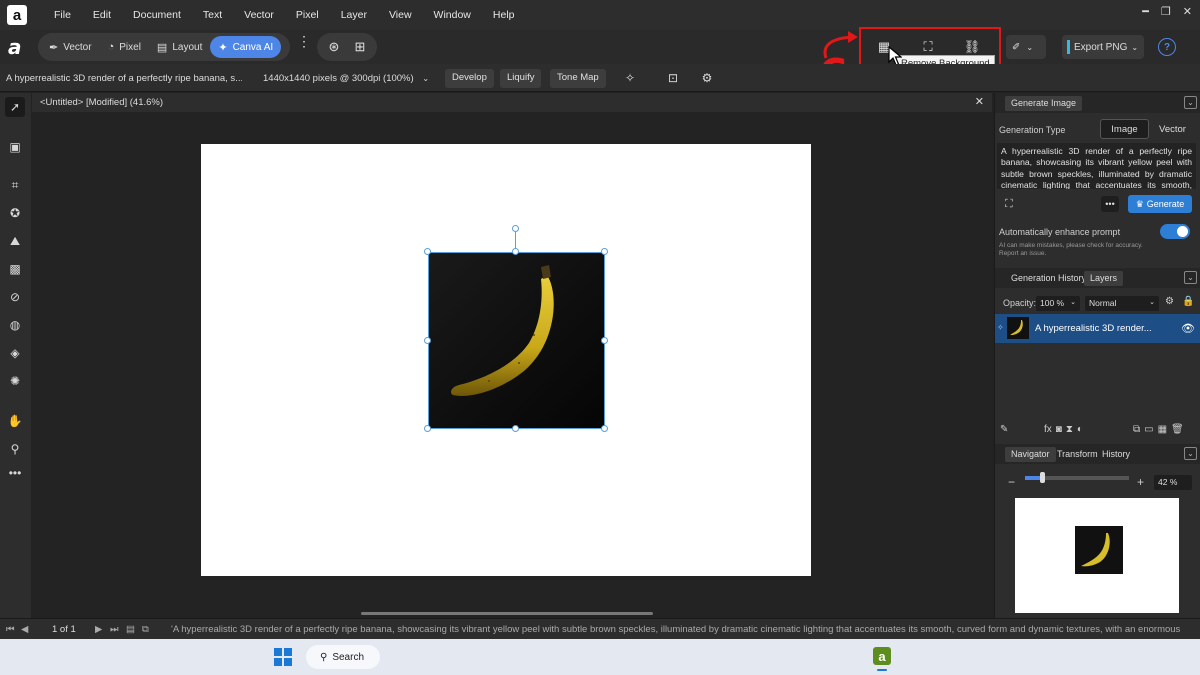 The width and height of the screenshot is (1200, 675). What do you see at coordinates (1011, 482) in the screenshot?
I see `zoom-out-button: −` at bounding box center [1011, 482].